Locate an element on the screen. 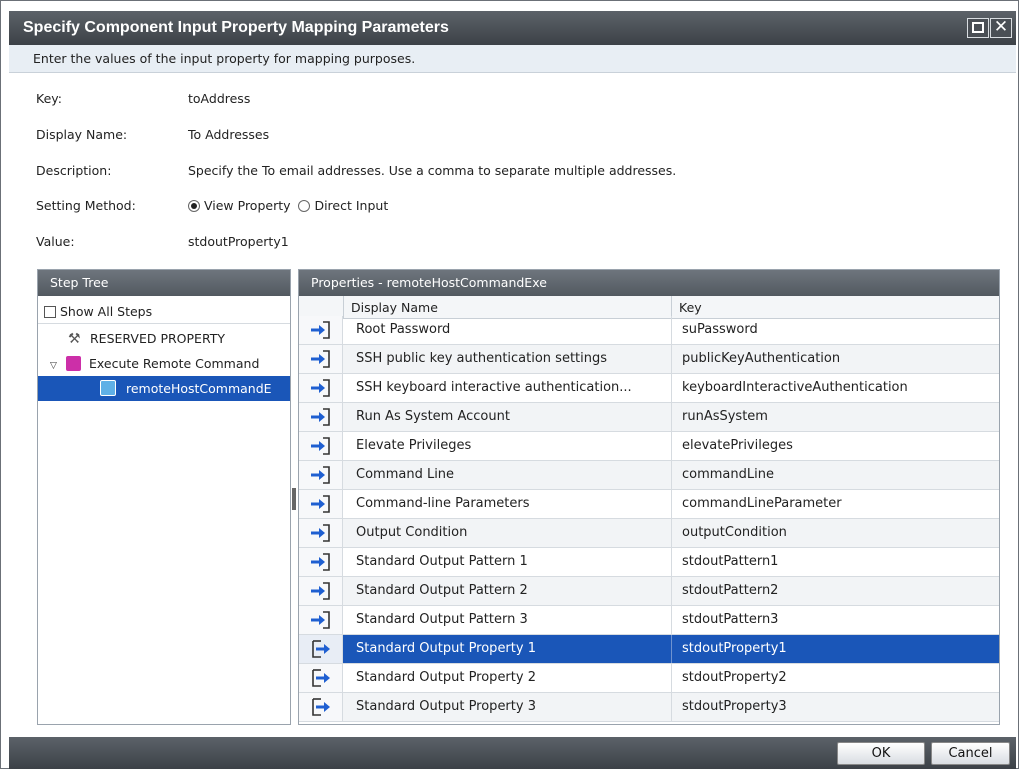 This screenshot has height=769, width=1019. property-key: stdoutPattern1 is located at coordinates (730, 561).